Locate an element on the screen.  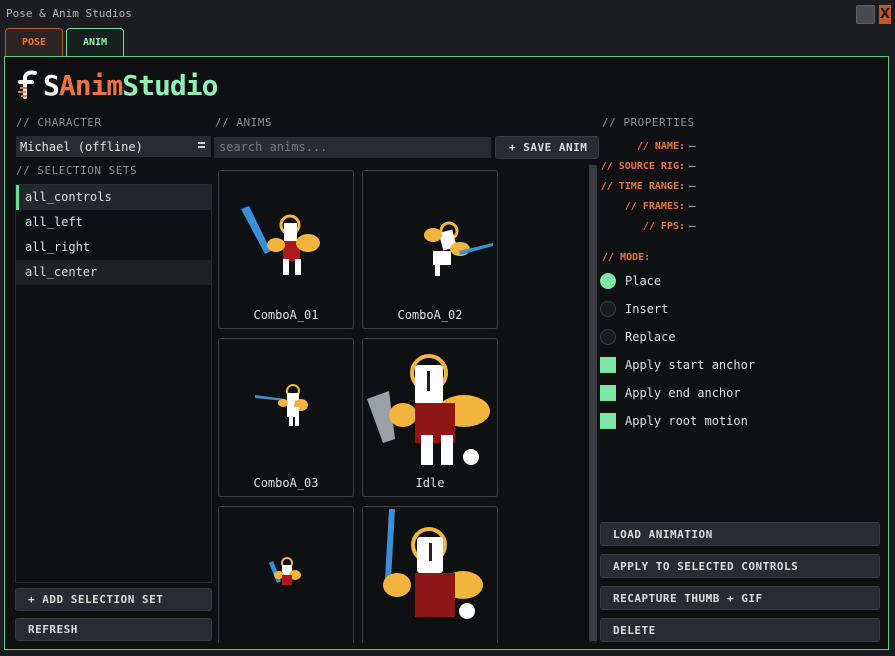
apply-root-motion-checkbox: Apply root motion is located at coordinates (674, 421).